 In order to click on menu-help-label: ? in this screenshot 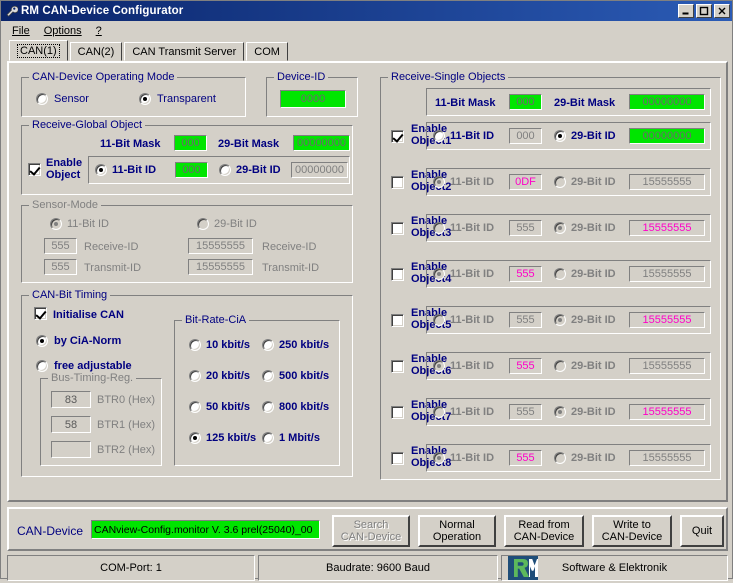, I will do `click(98, 30)`.